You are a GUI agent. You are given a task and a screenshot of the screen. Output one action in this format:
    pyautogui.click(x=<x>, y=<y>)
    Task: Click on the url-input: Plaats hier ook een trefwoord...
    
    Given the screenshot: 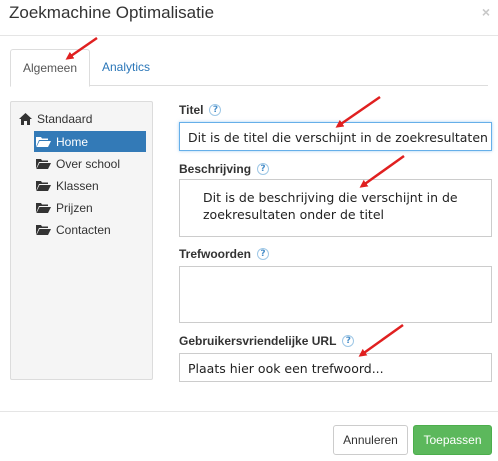 What is the action you would take?
    pyautogui.click(x=335, y=367)
    